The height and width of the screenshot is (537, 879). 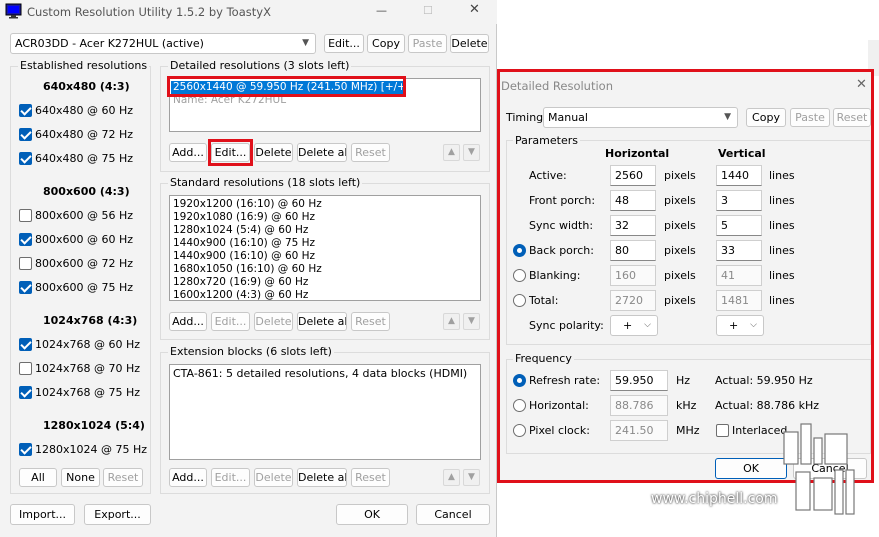 What do you see at coordinates (633, 225) in the screenshot?
I see `param-horizontal-input: 32` at bounding box center [633, 225].